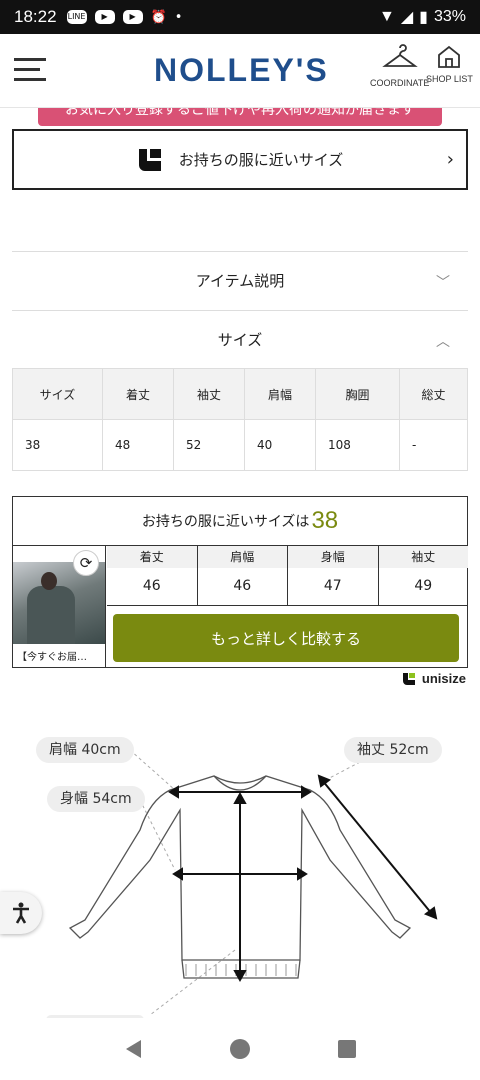 The width and height of the screenshot is (480, 1080). What do you see at coordinates (85, 750) in the screenshot?
I see `shoulder-width-label: 肩幅 40cm` at bounding box center [85, 750].